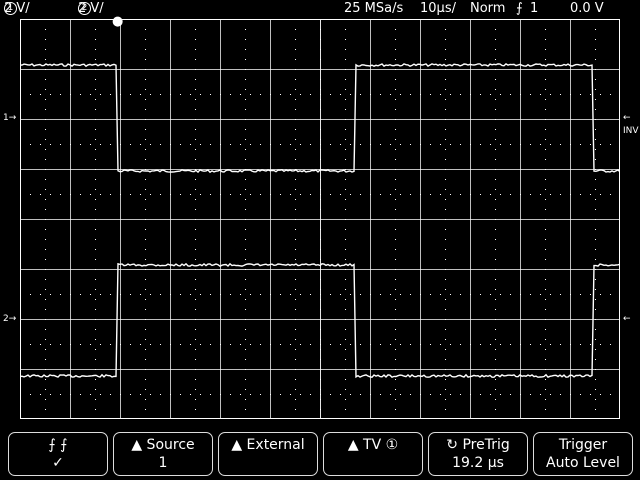 This screenshot has height=480, width=640. What do you see at coordinates (478, 454) in the screenshot?
I see `softkey-pretrig: ↻ PreTrig 19.2 µs` at bounding box center [478, 454].